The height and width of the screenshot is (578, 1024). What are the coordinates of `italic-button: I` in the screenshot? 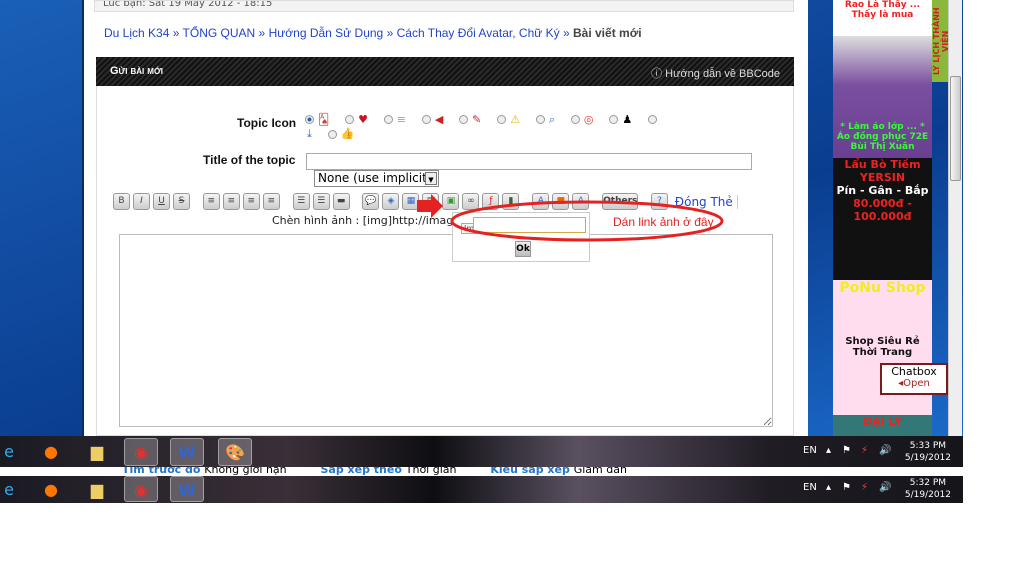 It's located at (141, 201).